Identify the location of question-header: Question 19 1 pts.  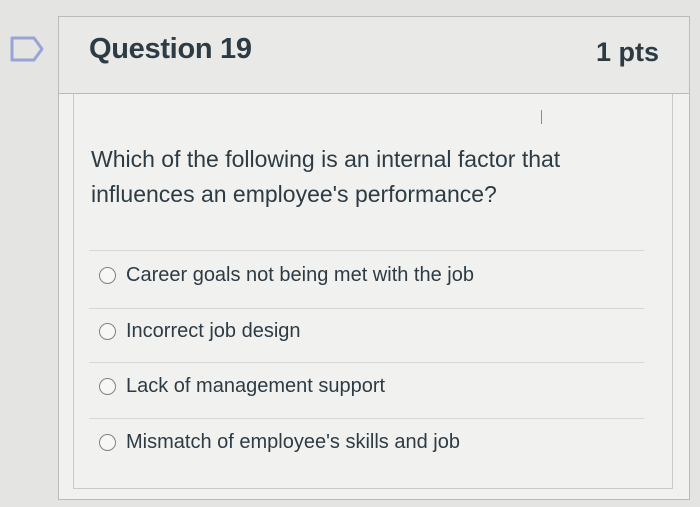
(374, 55).